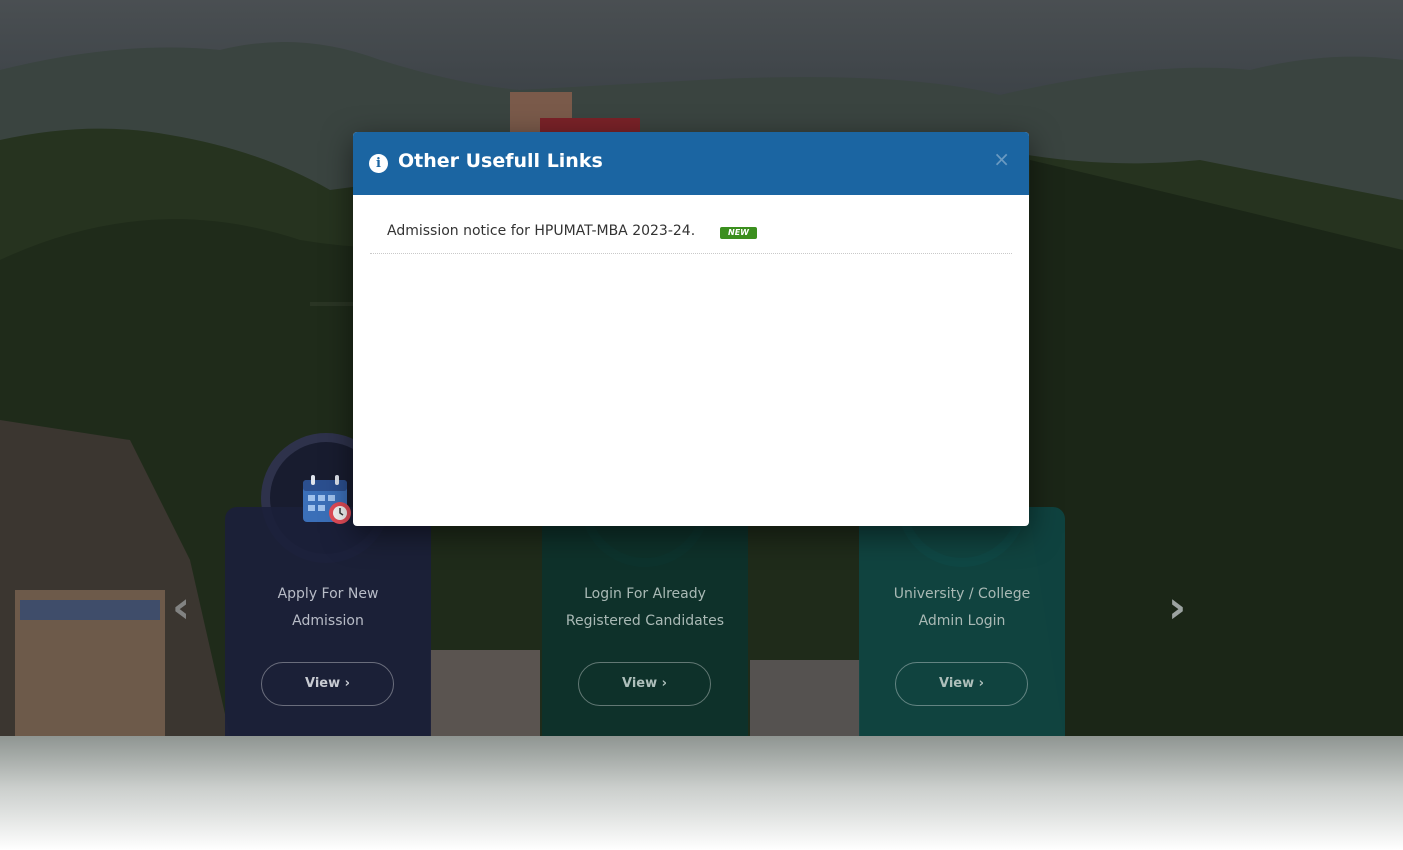 The image size is (1403, 850). I want to click on card-title-line: Apply For New, so click(328, 594).